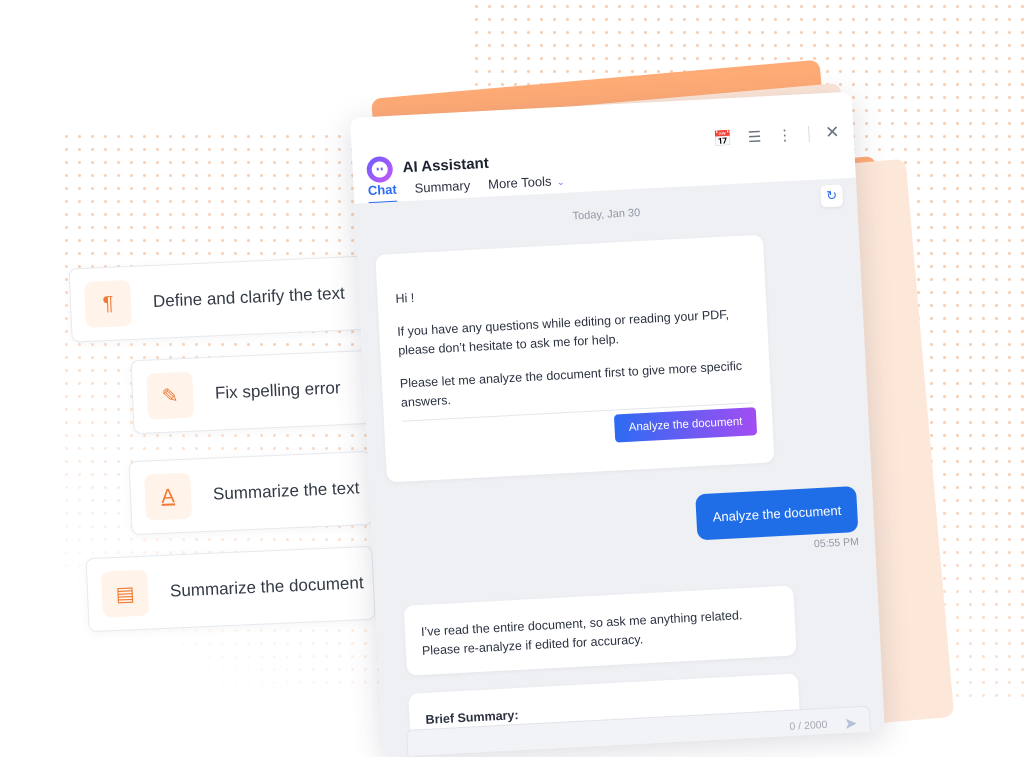  What do you see at coordinates (382, 192) in the screenshot?
I see `tab-chat: Chat` at bounding box center [382, 192].